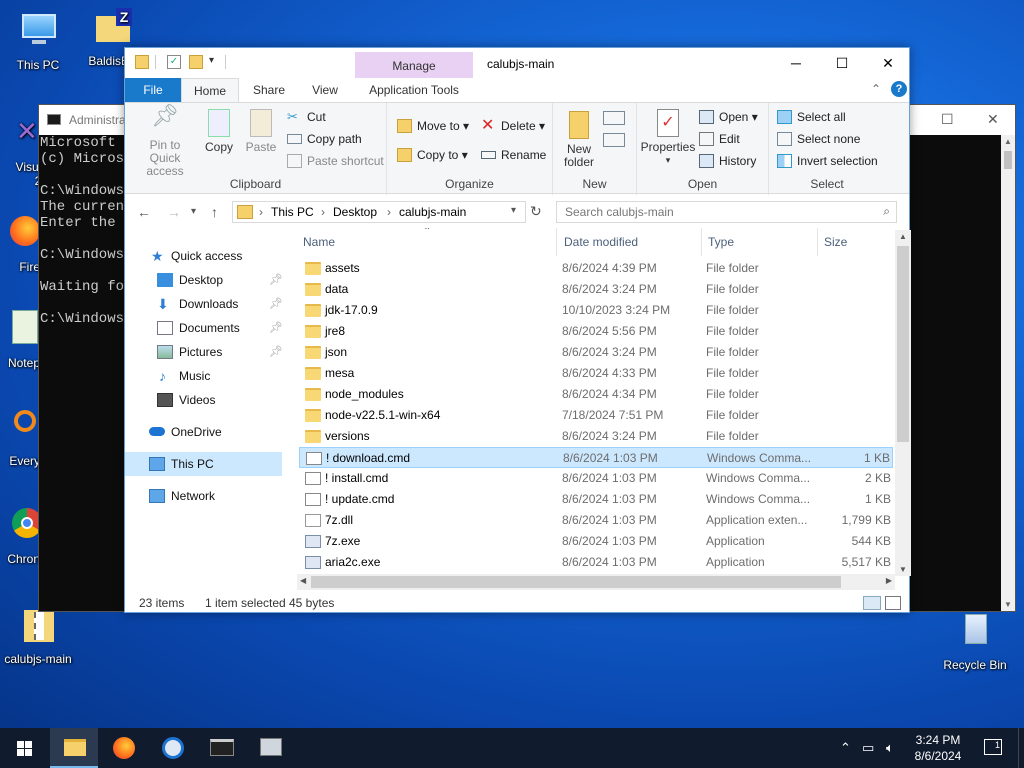 The height and width of the screenshot is (768, 1024). Describe the element at coordinates (203, 496) in the screenshot. I see `nav-item-network: Network` at that location.